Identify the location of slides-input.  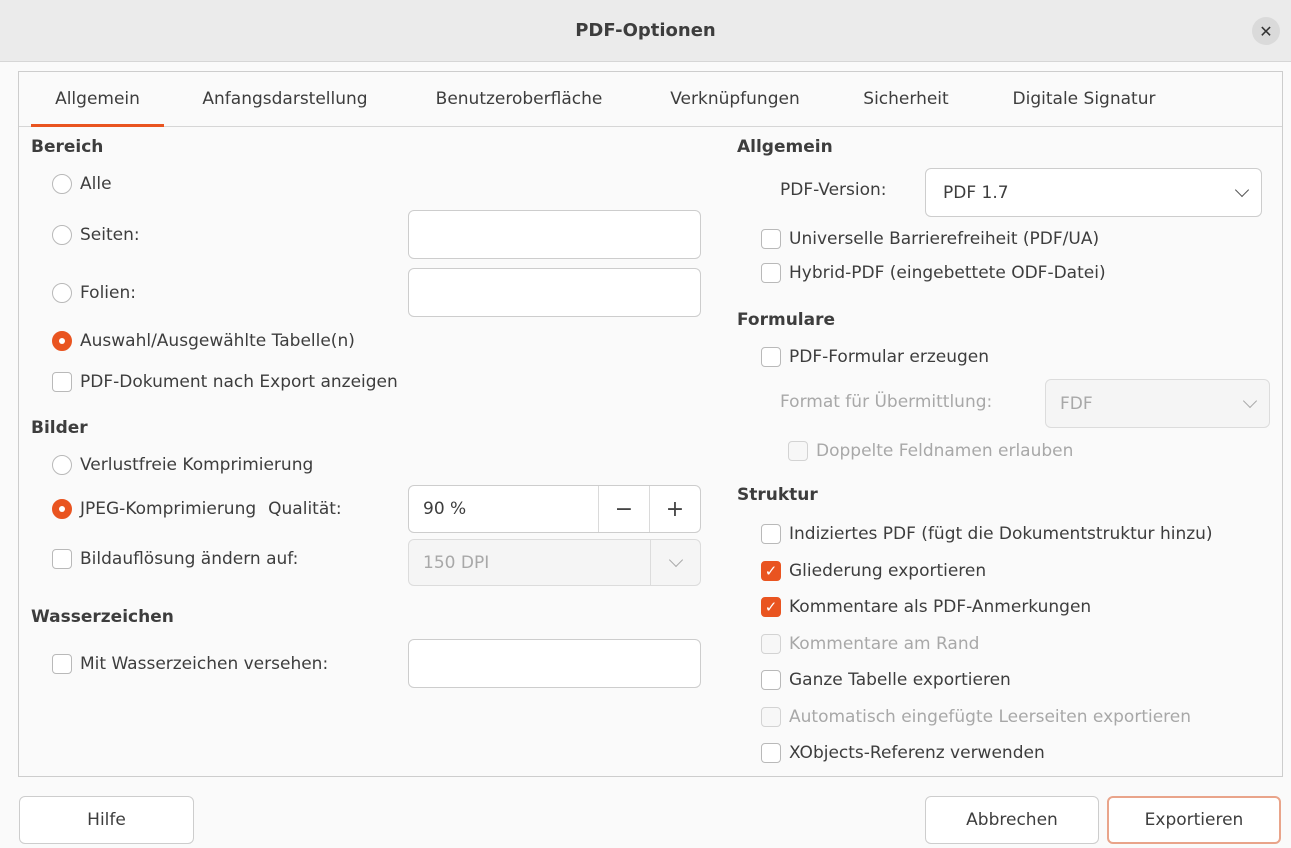
(554, 292).